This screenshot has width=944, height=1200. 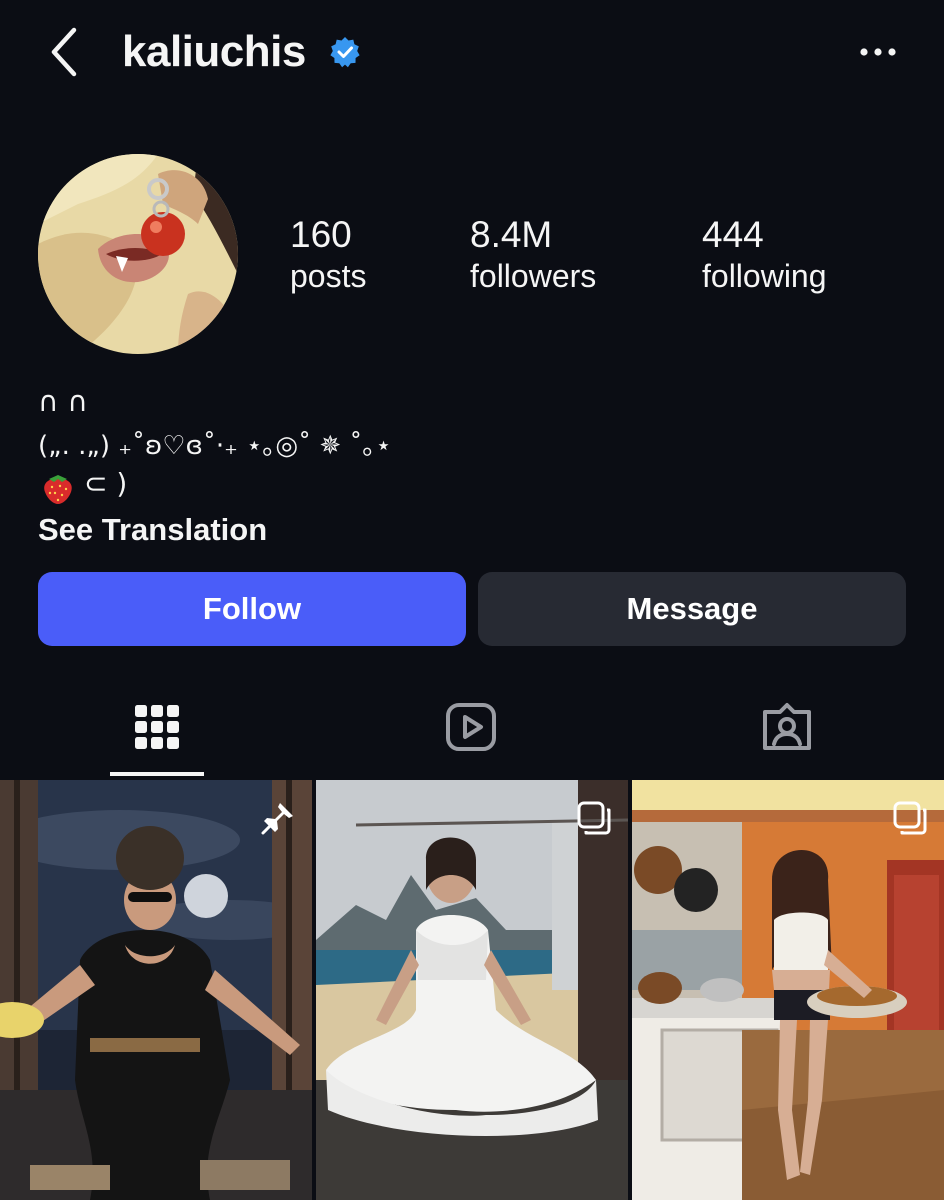 I want to click on stat-following: 444 following, so click(x=764, y=255).